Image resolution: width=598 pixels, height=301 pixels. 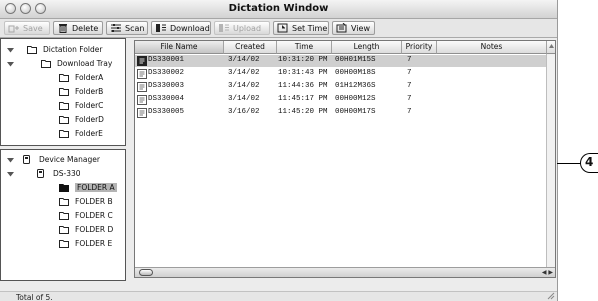 I want to click on cell-length: 00H00M12S, so click(x=355, y=99).